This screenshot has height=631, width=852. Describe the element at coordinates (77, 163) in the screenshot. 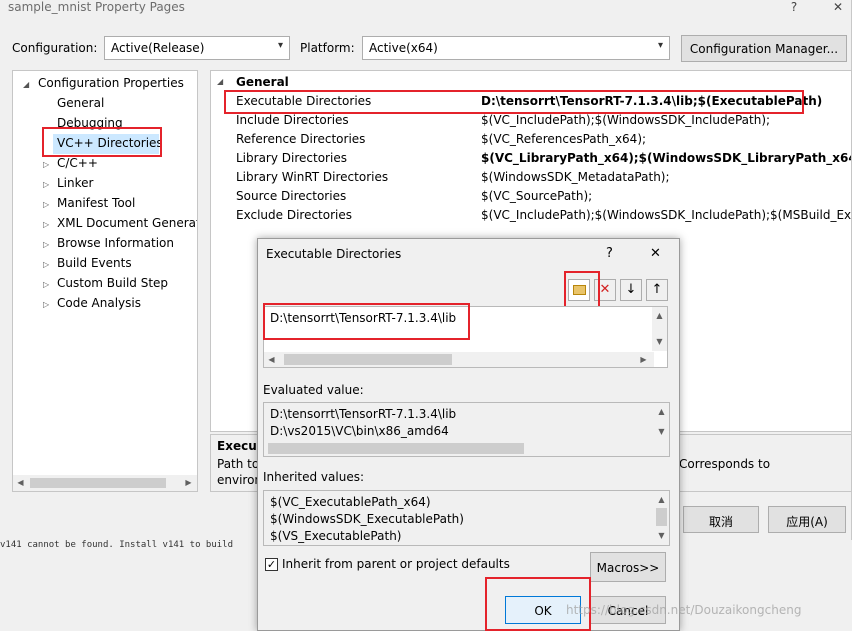

I see `tree-item-c-cpp: C/C++` at that location.